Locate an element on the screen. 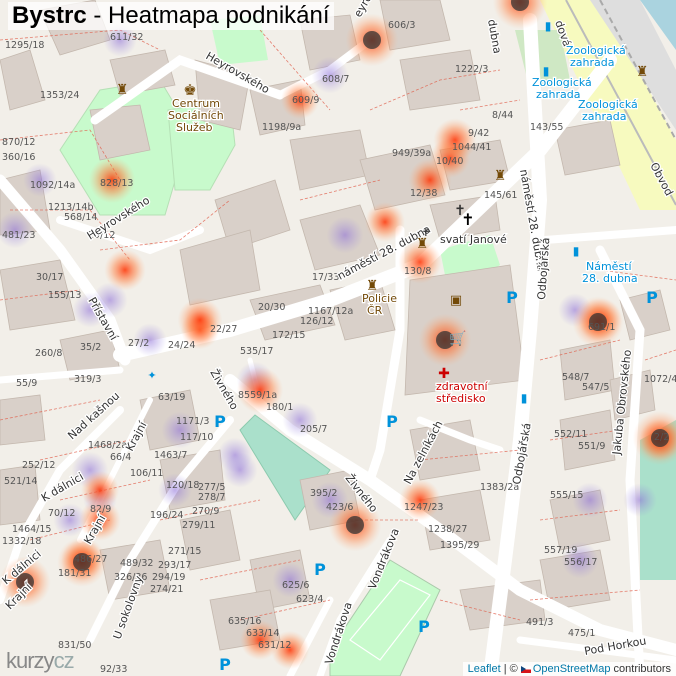 The height and width of the screenshot is (676, 676). place-label: 28. dubna is located at coordinates (610, 278).